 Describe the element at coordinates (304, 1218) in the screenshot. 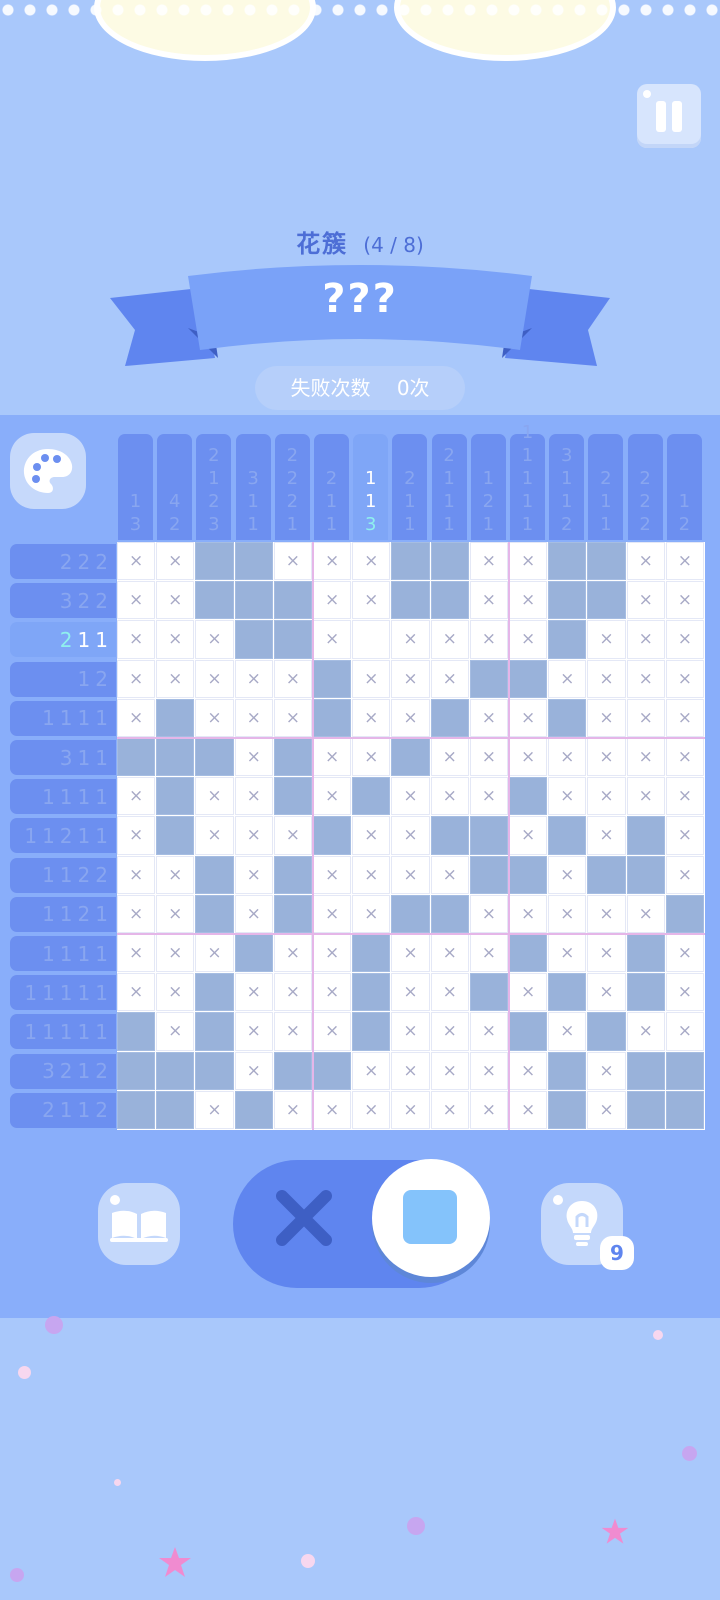

I see `cross-icon` at that location.